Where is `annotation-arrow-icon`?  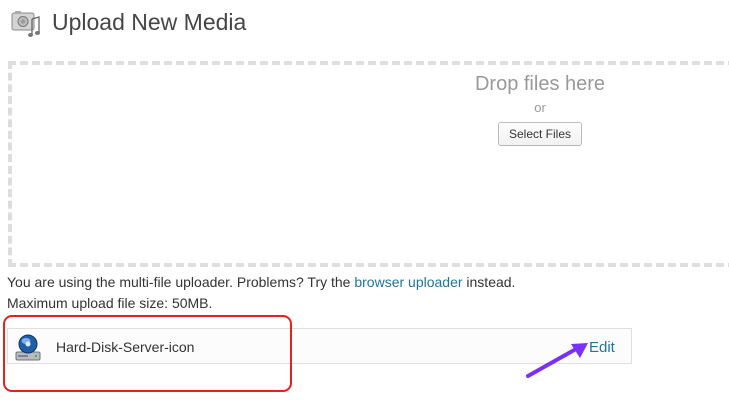 annotation-arrow-icon is located at coordinates (557, 360).